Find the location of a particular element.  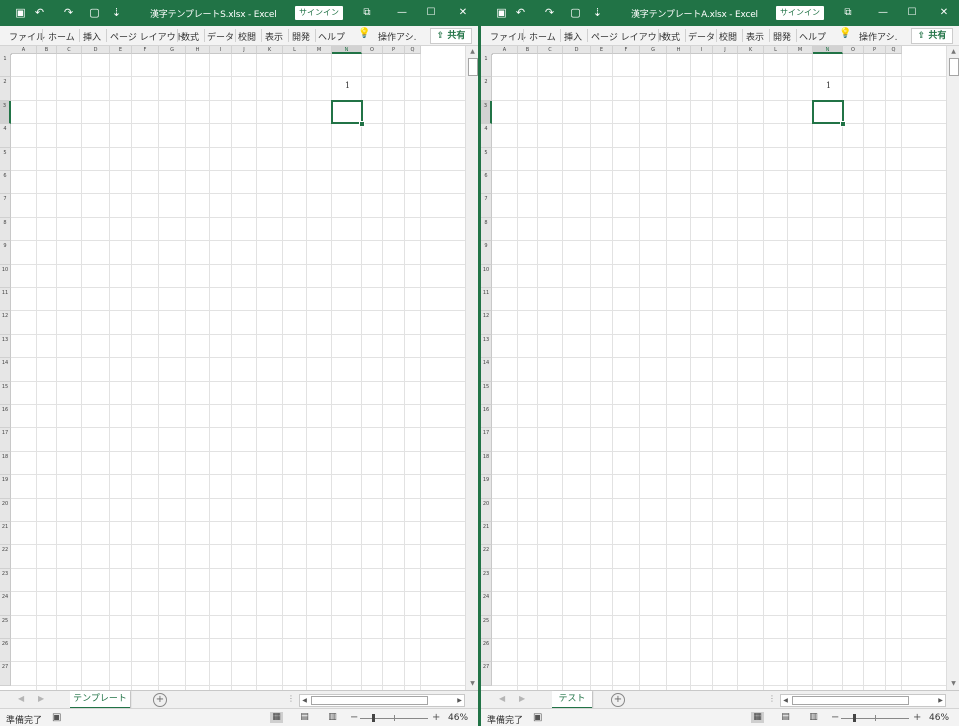

column-header: E is located at coordinates (602, 50).